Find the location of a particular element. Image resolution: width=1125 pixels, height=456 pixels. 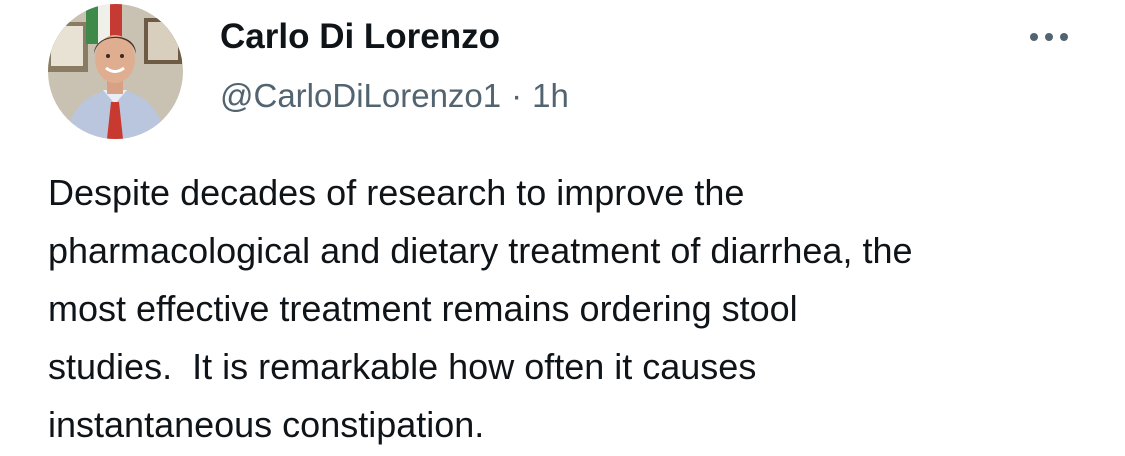

tweet-timestamp: 1h is located at coordinates (550, 95).